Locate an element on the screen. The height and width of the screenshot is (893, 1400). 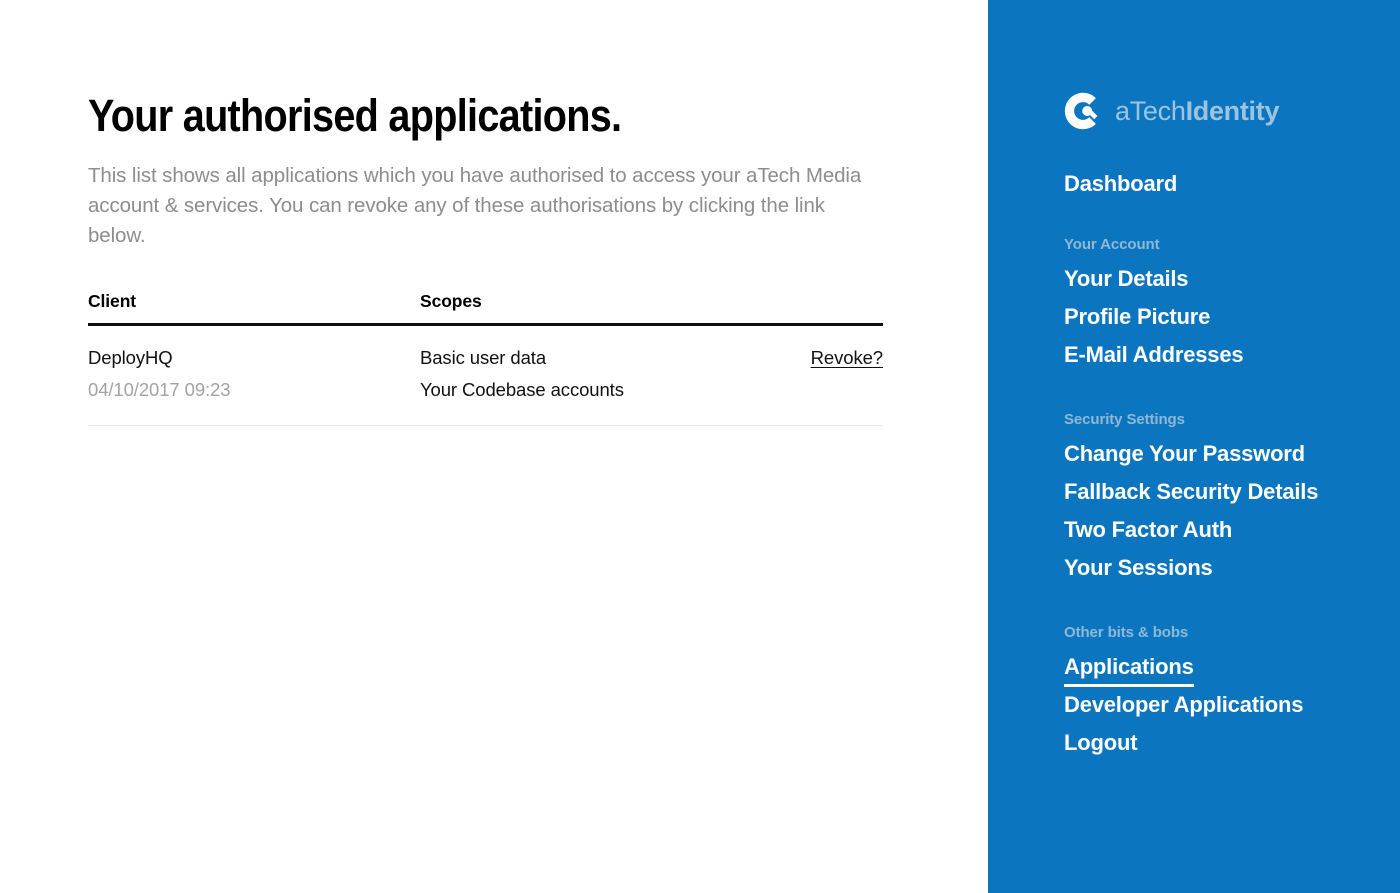
sidebar-item-two-factor-auth: Two Factor Auth is located at coordinates (1148, 531).